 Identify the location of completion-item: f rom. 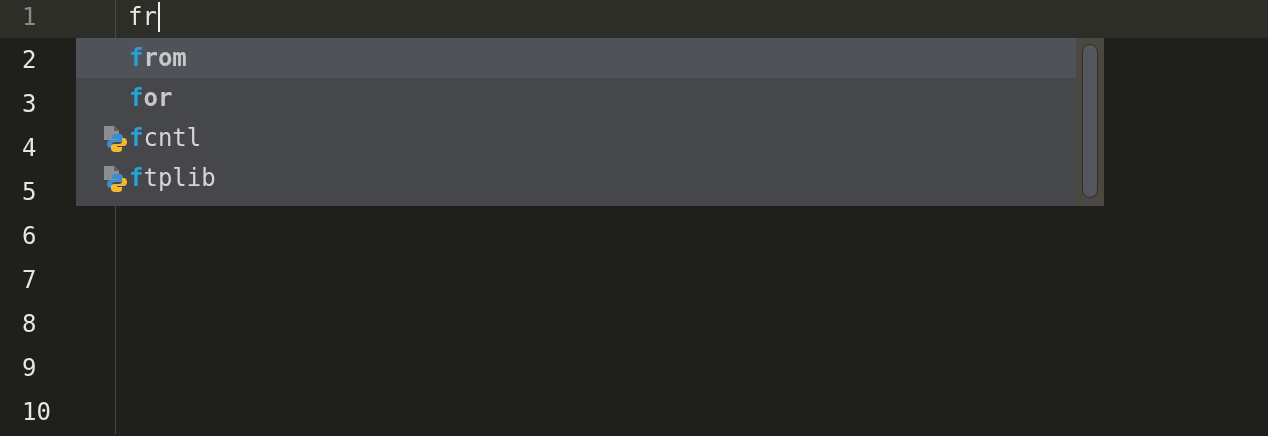
(576, 58).